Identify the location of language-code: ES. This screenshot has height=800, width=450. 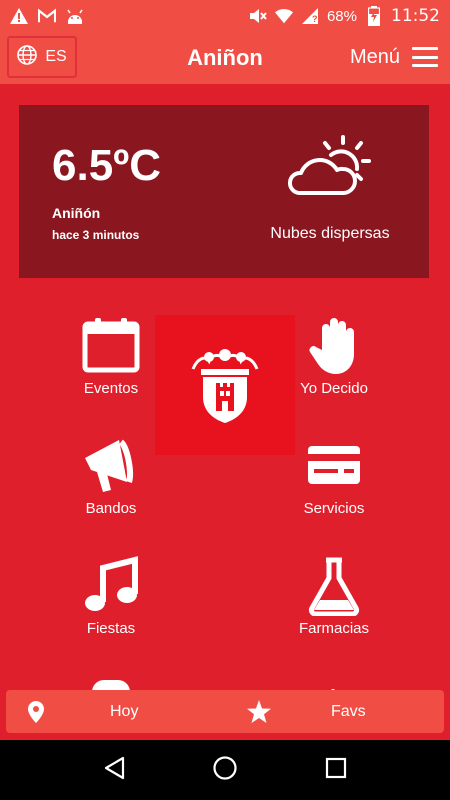
(56, 56).